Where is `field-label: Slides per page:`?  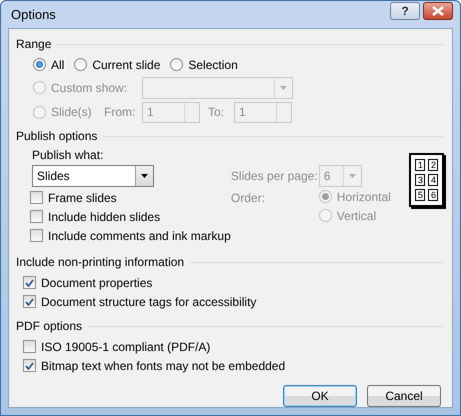 field-label: Slides per page: is located at coordinates (274, 176).